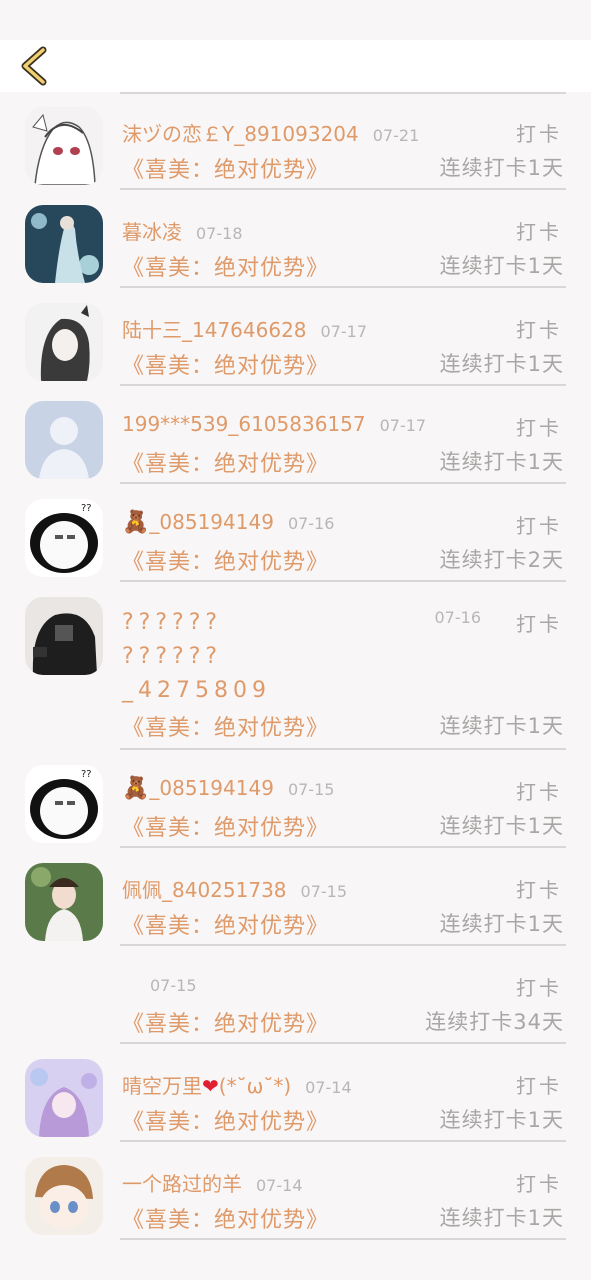 The image size is (591, 1280). I want to click on user-name: 沫ヅの恋￡Y_891093204, so click(240, 134).